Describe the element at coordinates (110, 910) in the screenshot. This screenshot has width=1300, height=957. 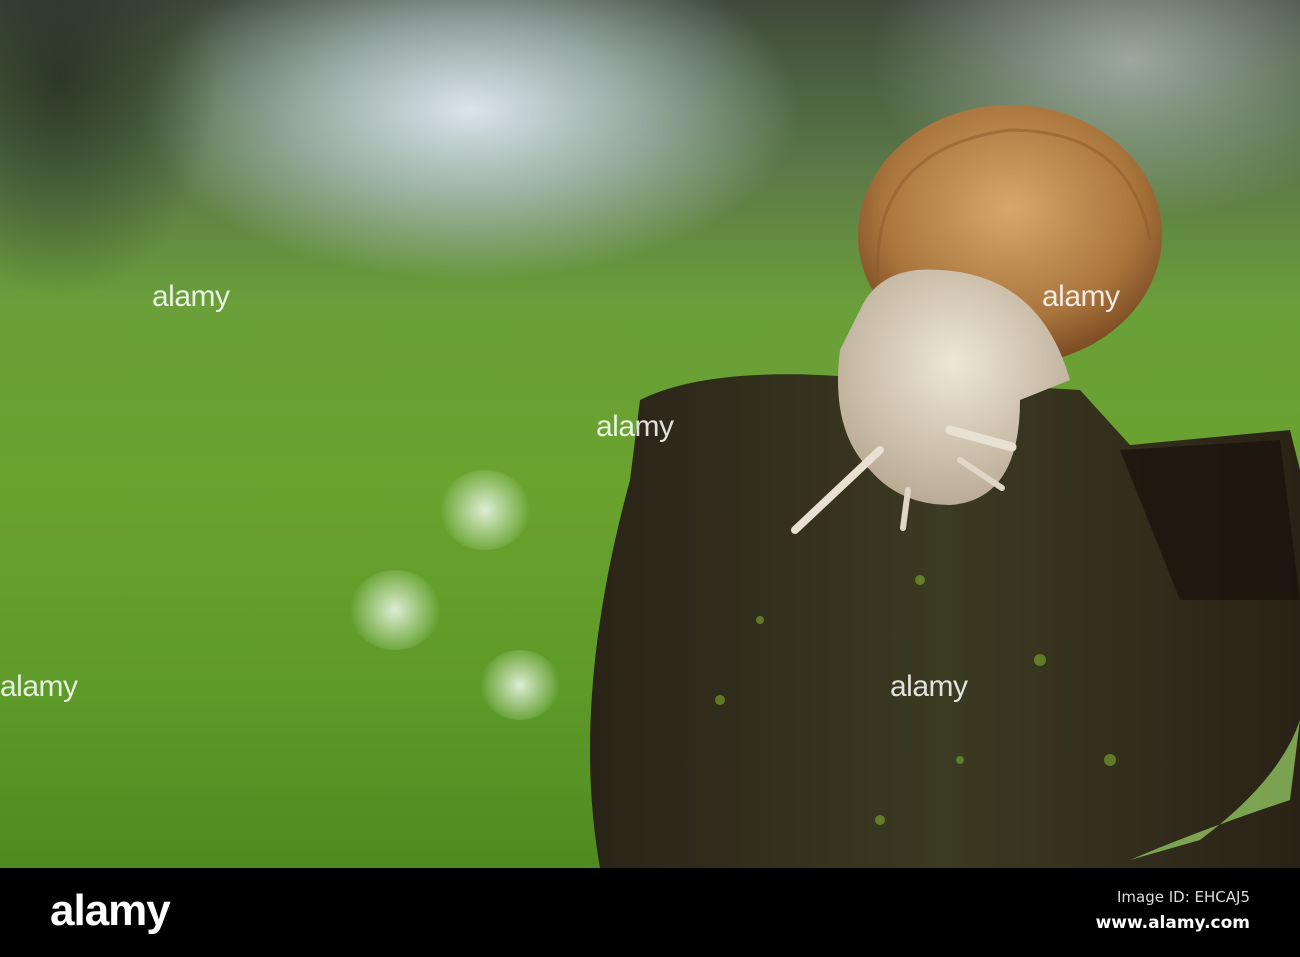
I see `alamy-logo: alamy` at that location.